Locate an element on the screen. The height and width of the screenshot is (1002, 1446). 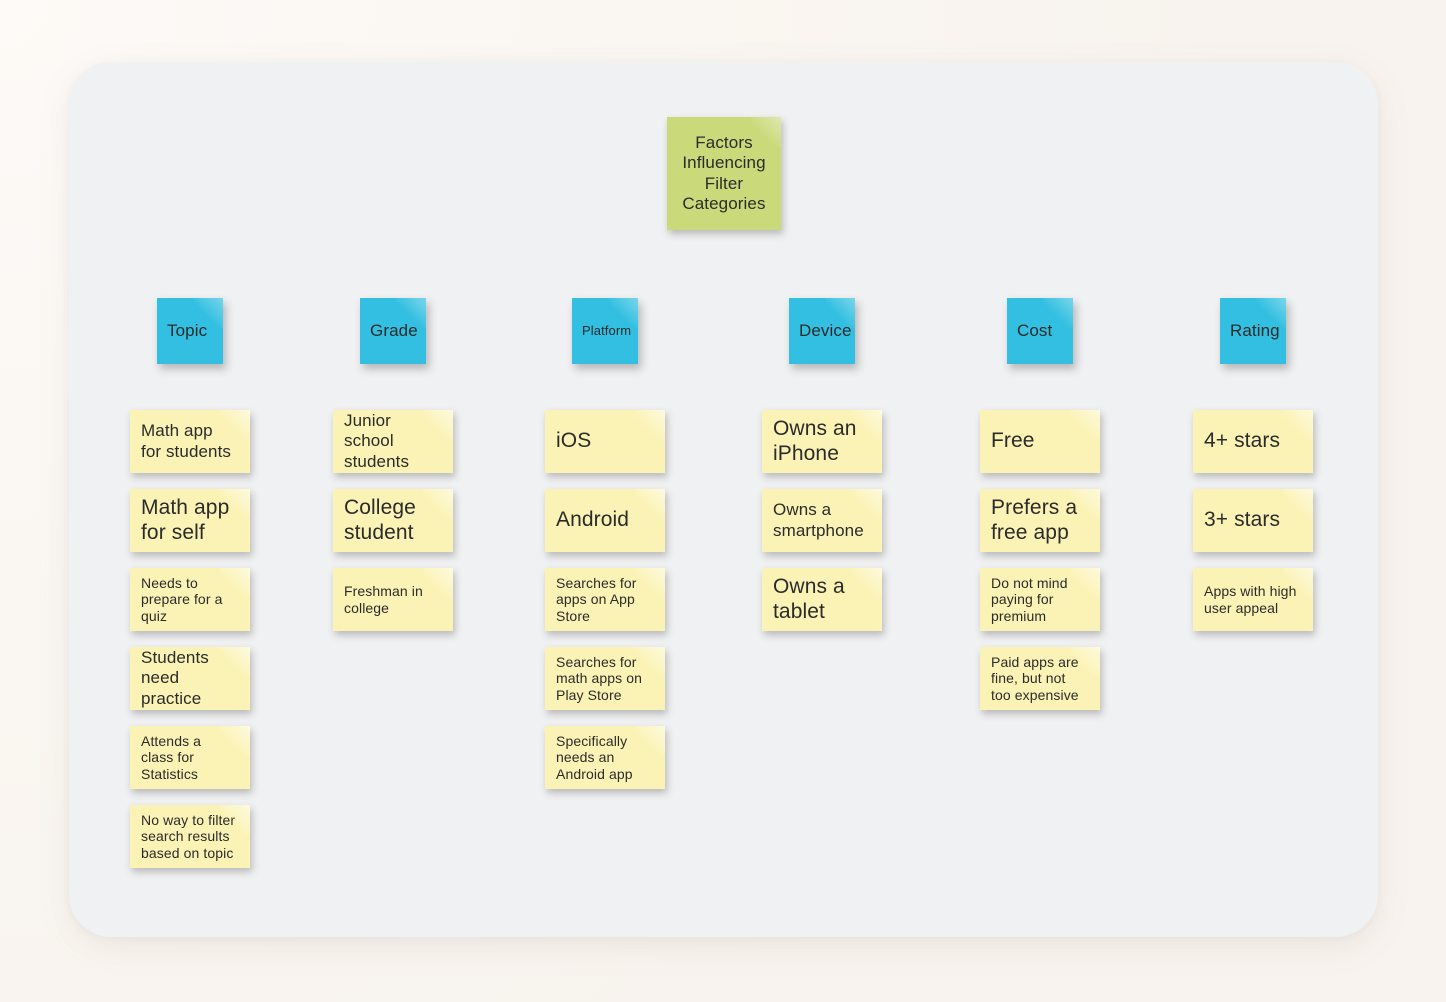
sticky-note-label: Searches for apps on App Store is located at coordinates (596, 599).